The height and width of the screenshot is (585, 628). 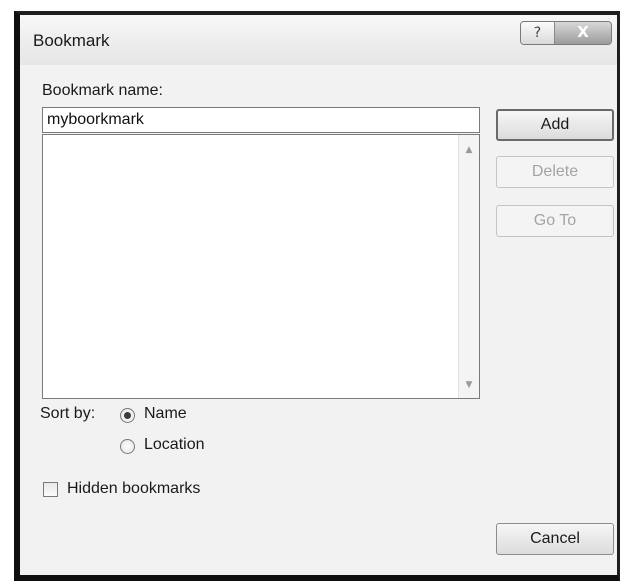 What do you see at coordinates (50, 489) in the screenshot?
I see `hidden-bookmarks-checkbox` at bounding box center [50, 489].